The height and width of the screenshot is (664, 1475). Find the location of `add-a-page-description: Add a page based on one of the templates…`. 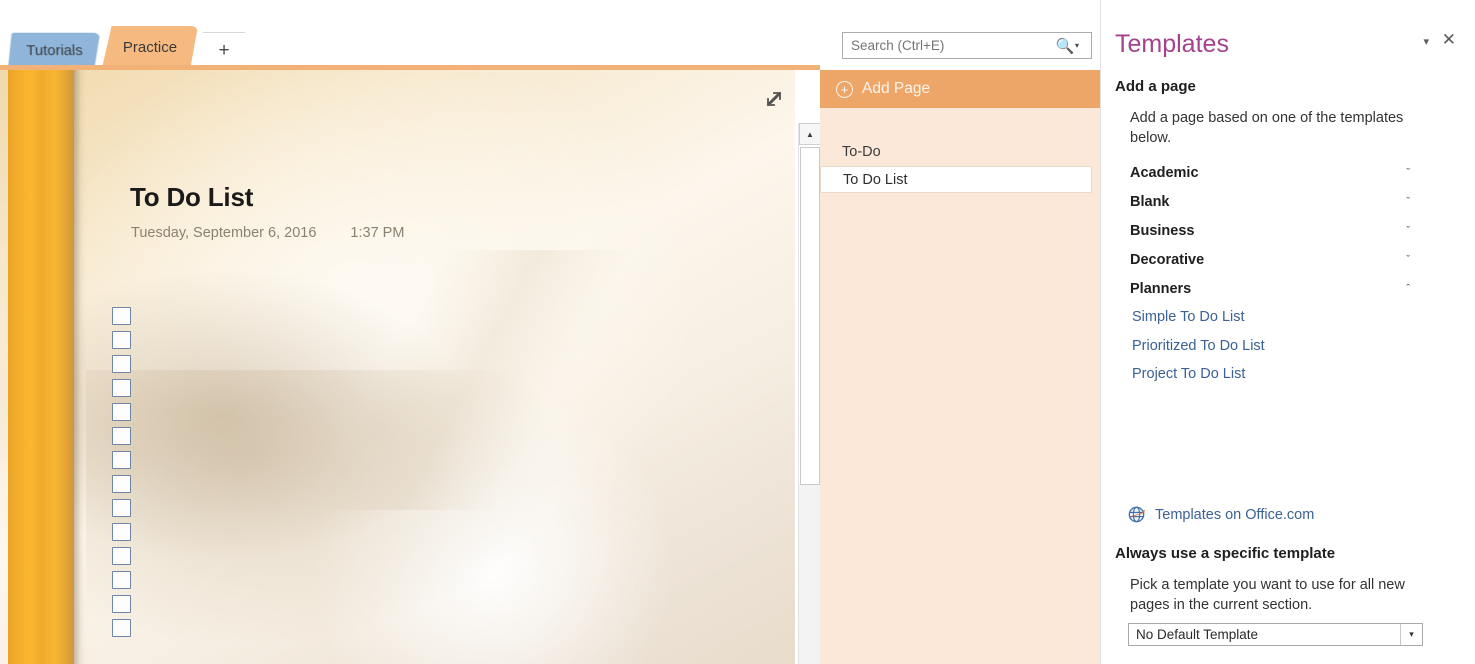

add-a-page-description: Add a page based on one of the templates… is located at coordinates (1267, 128).